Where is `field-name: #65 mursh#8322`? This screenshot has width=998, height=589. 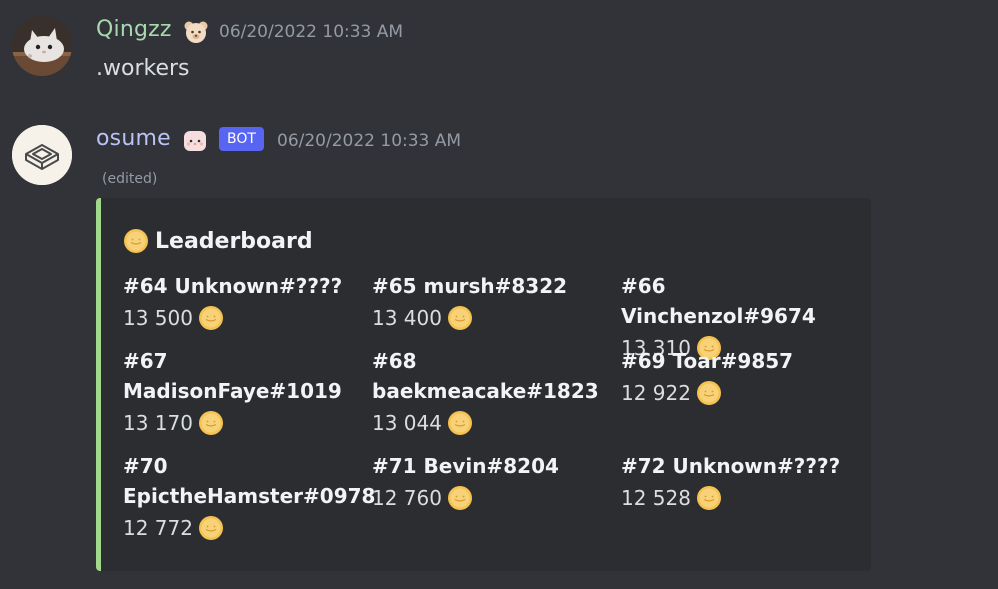
field-name: #65 mursh#8322 is located at coordinates (470, 286).